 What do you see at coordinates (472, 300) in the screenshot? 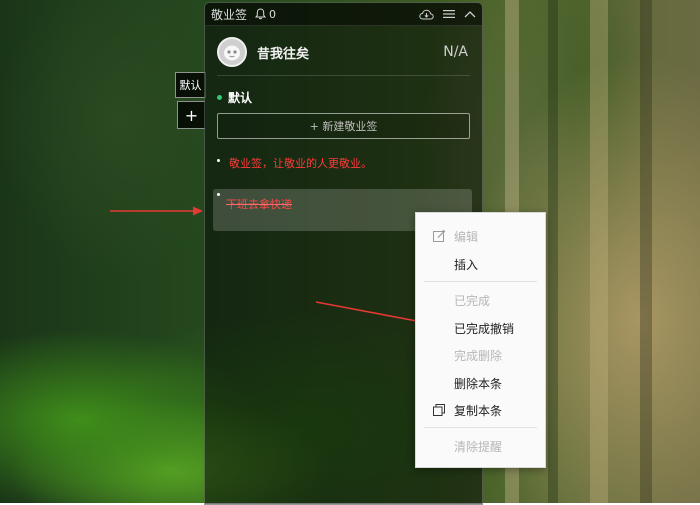
I see `menu-item-label: 已完成` at bounding box center [472, 300].